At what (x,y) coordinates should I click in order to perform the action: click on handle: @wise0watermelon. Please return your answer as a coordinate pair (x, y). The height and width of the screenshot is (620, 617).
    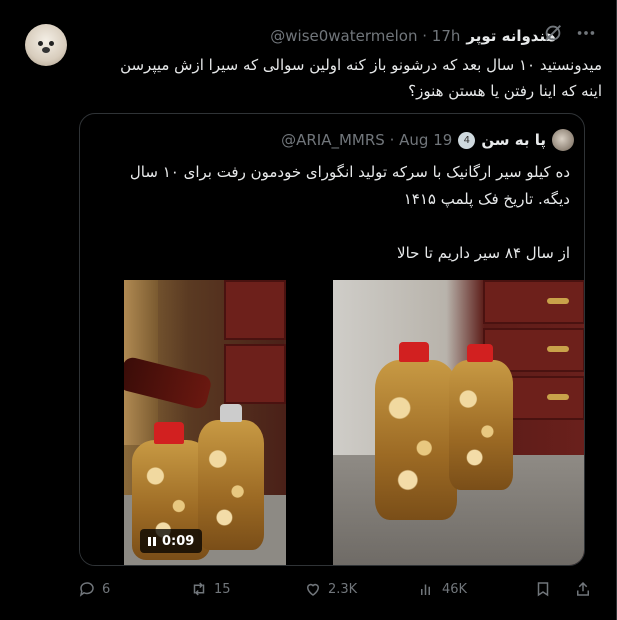
    Looking at the image, I should click on (343, 36).